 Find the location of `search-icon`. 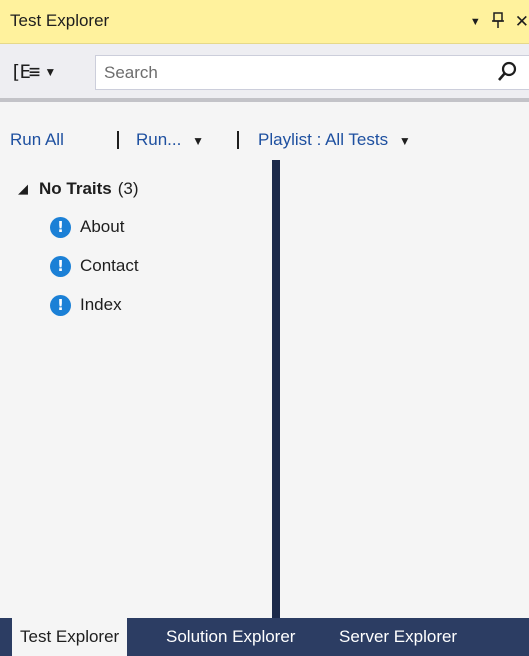

search-icon is located at coordinates (507, 72).